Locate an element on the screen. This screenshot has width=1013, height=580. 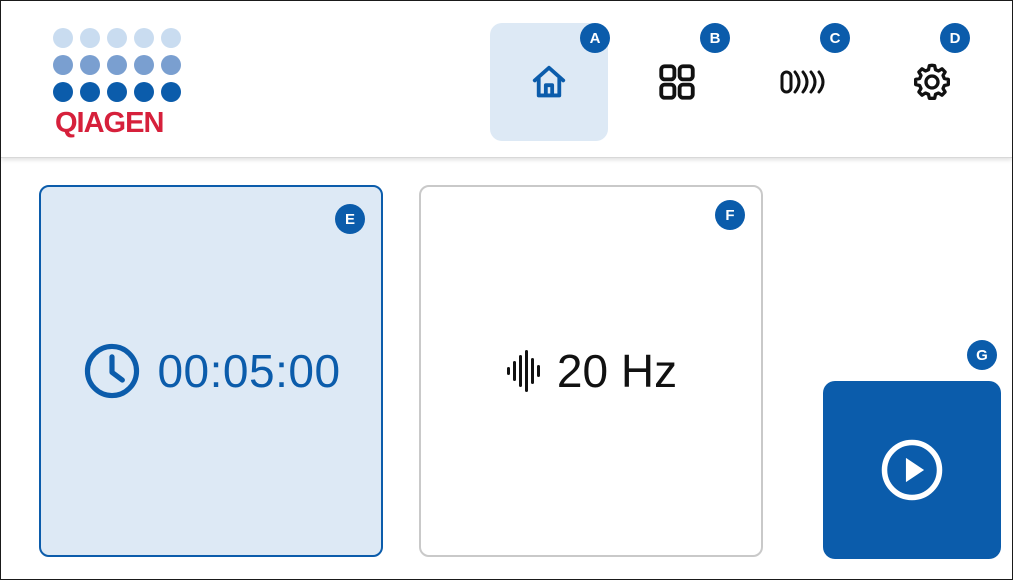
gear-icon is located at coordinates (932, 82).